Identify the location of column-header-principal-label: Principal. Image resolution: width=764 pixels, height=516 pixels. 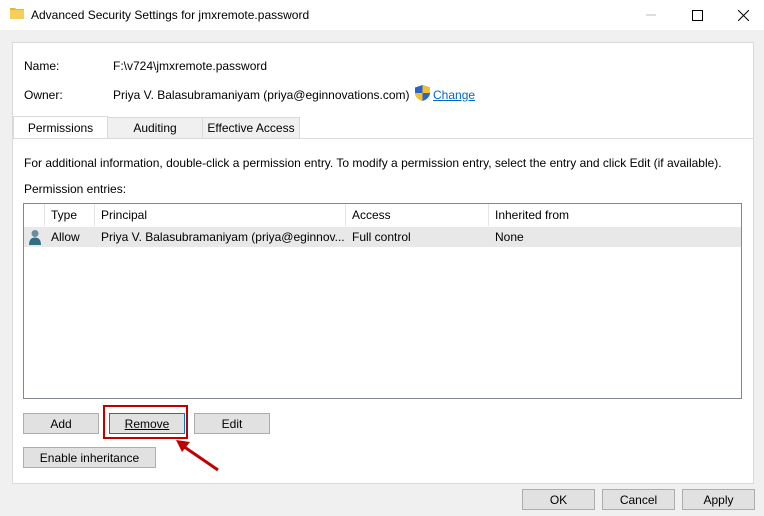
(124, 215).